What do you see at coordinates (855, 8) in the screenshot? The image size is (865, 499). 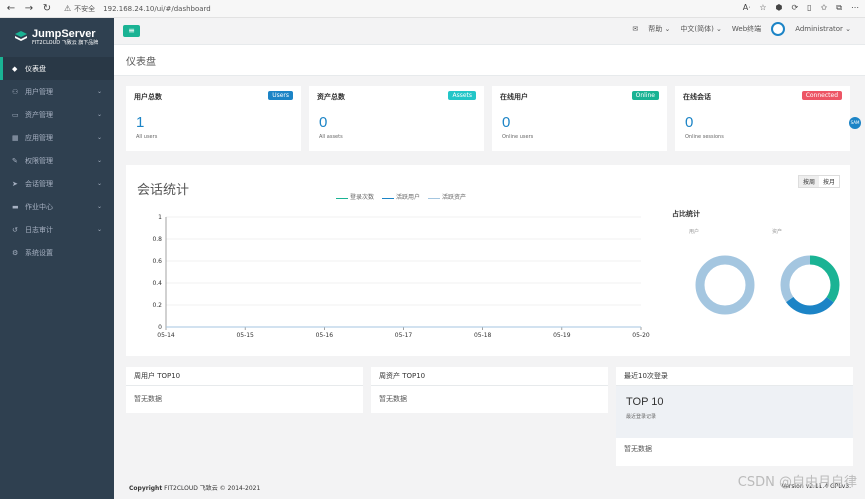 I see `more-icon: ⋯` at bounding box center [855, 8].